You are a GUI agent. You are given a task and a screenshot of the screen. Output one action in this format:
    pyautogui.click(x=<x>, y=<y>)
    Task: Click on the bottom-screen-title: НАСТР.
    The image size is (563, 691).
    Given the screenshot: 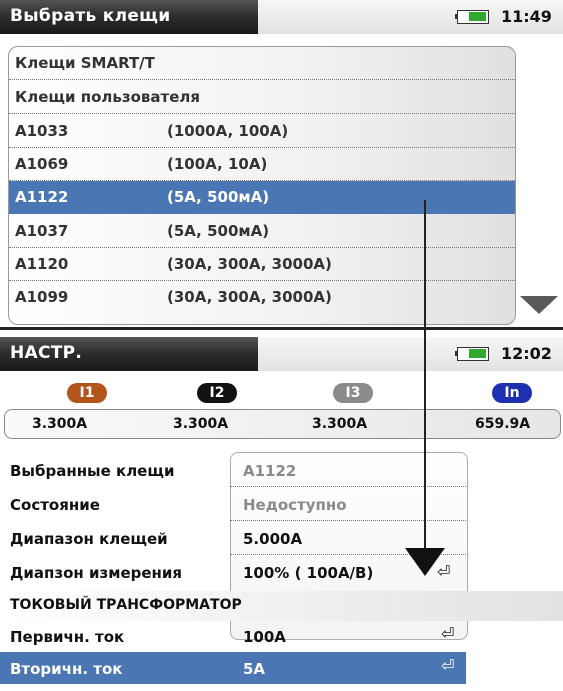 What is the action you would take?
    pyautogui.click(x=46, y=353)
    